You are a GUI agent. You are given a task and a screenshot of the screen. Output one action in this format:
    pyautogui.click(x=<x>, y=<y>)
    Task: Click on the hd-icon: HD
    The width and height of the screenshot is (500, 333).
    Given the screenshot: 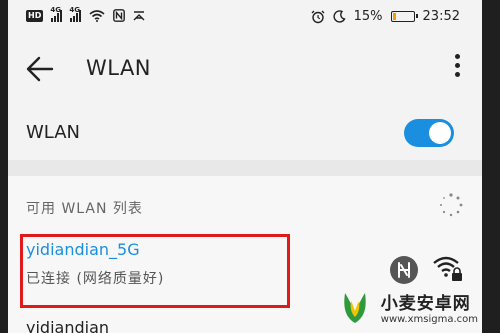 What is the action you would take?
    pyautogui.click(x=35, y=15)
    